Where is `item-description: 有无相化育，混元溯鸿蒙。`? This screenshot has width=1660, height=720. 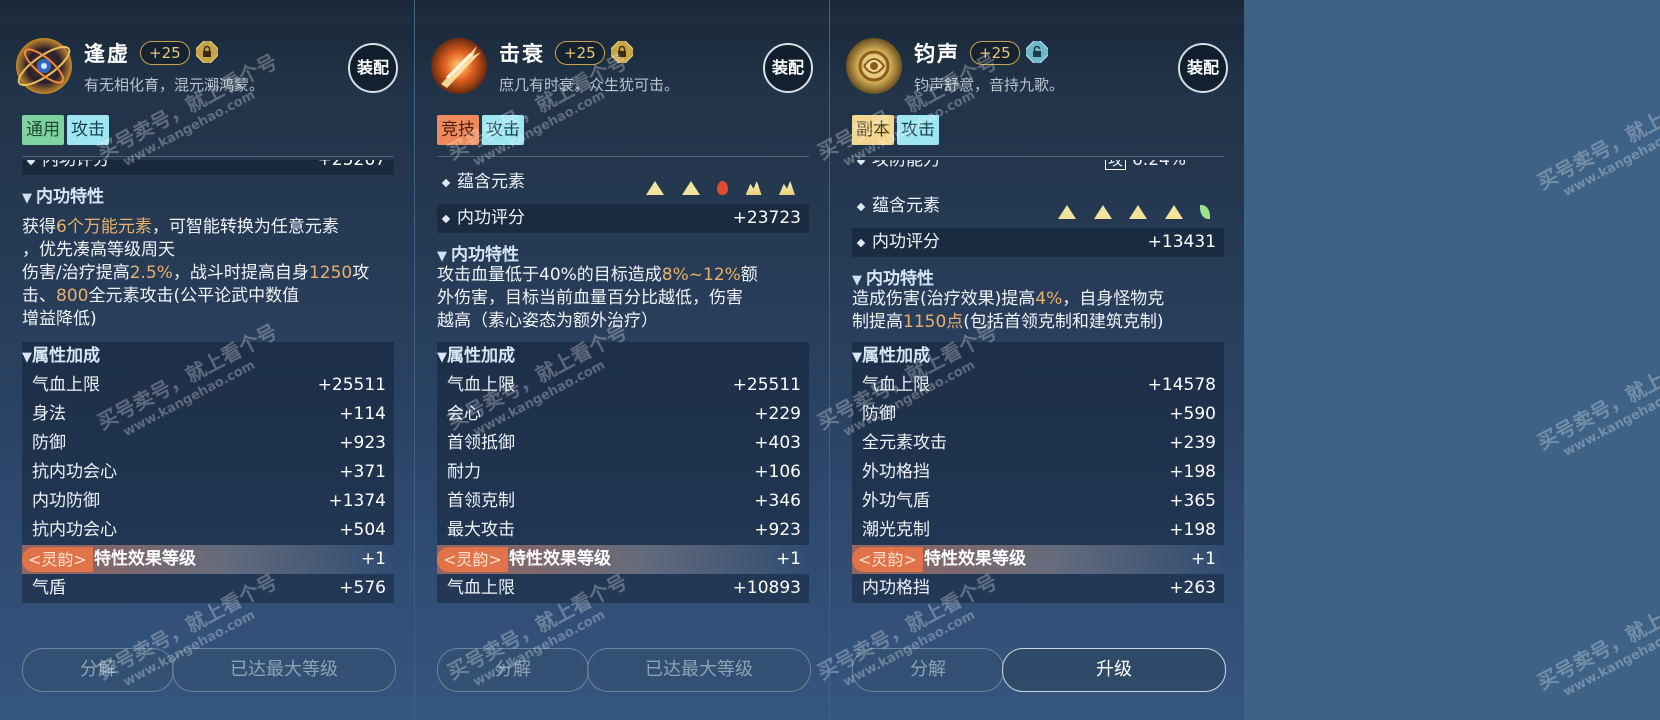 item-description: 有无相化育，混元溯鸿蒙。 is located at coordinates (174, 85).